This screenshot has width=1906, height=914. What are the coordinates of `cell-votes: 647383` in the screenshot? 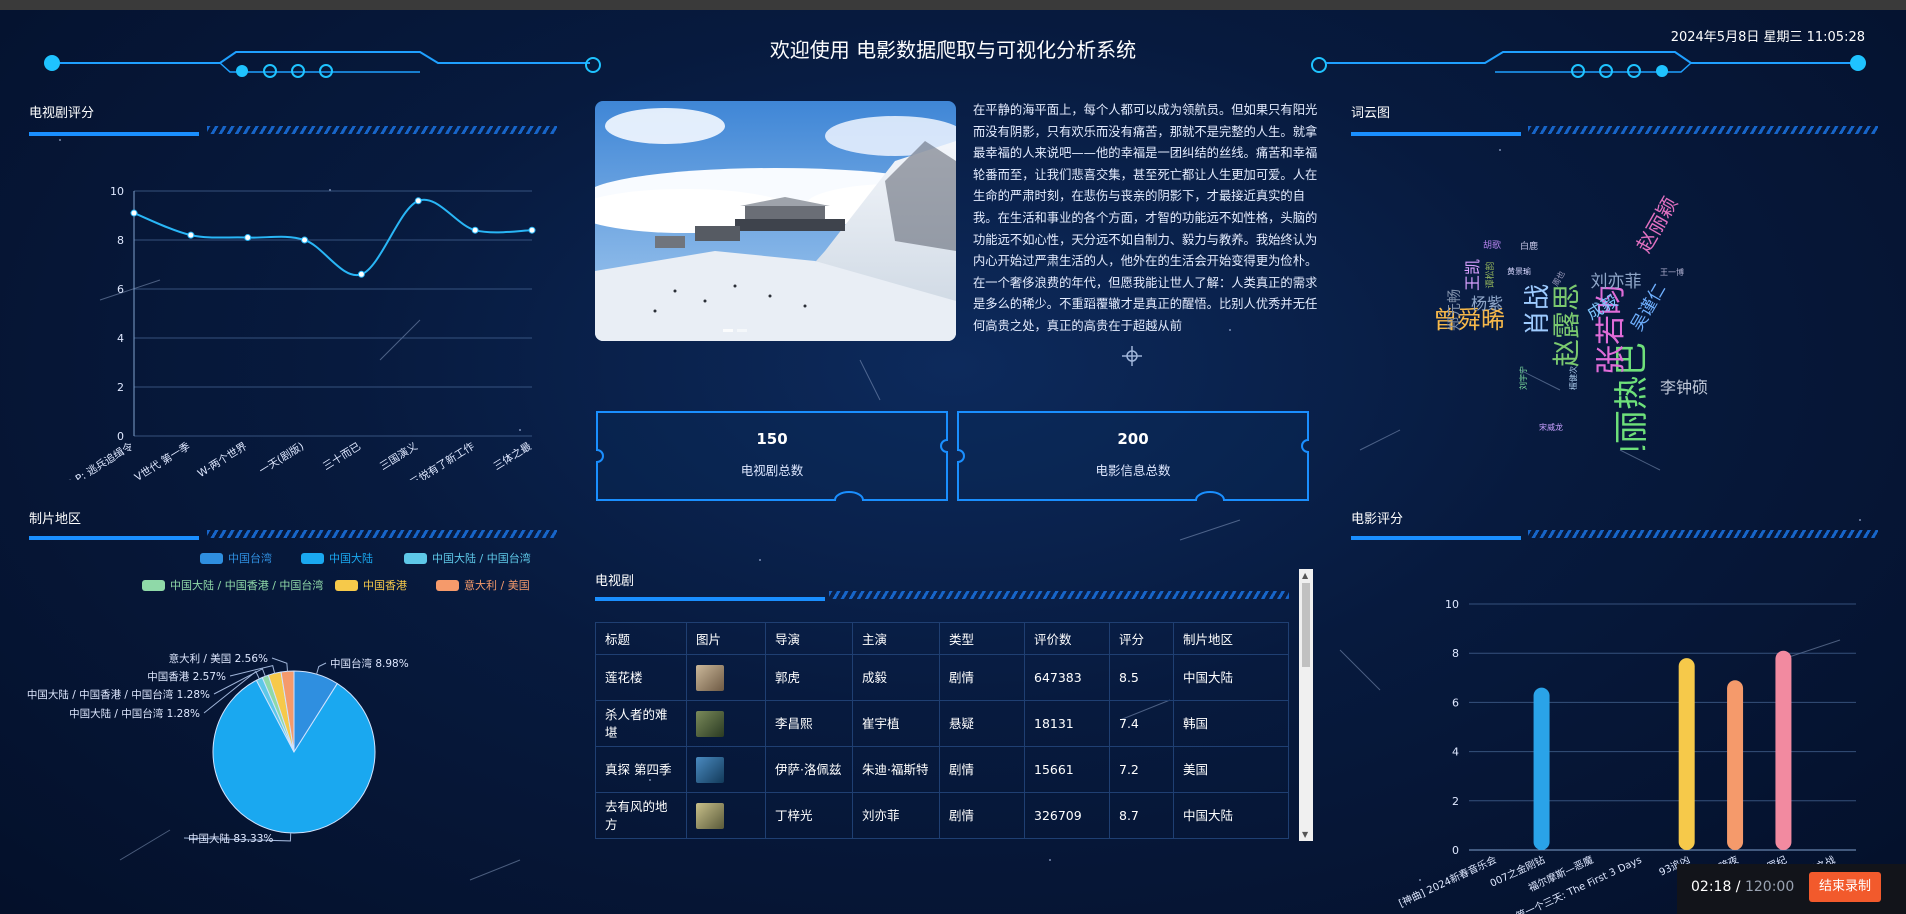 It's located at (1067, 677).